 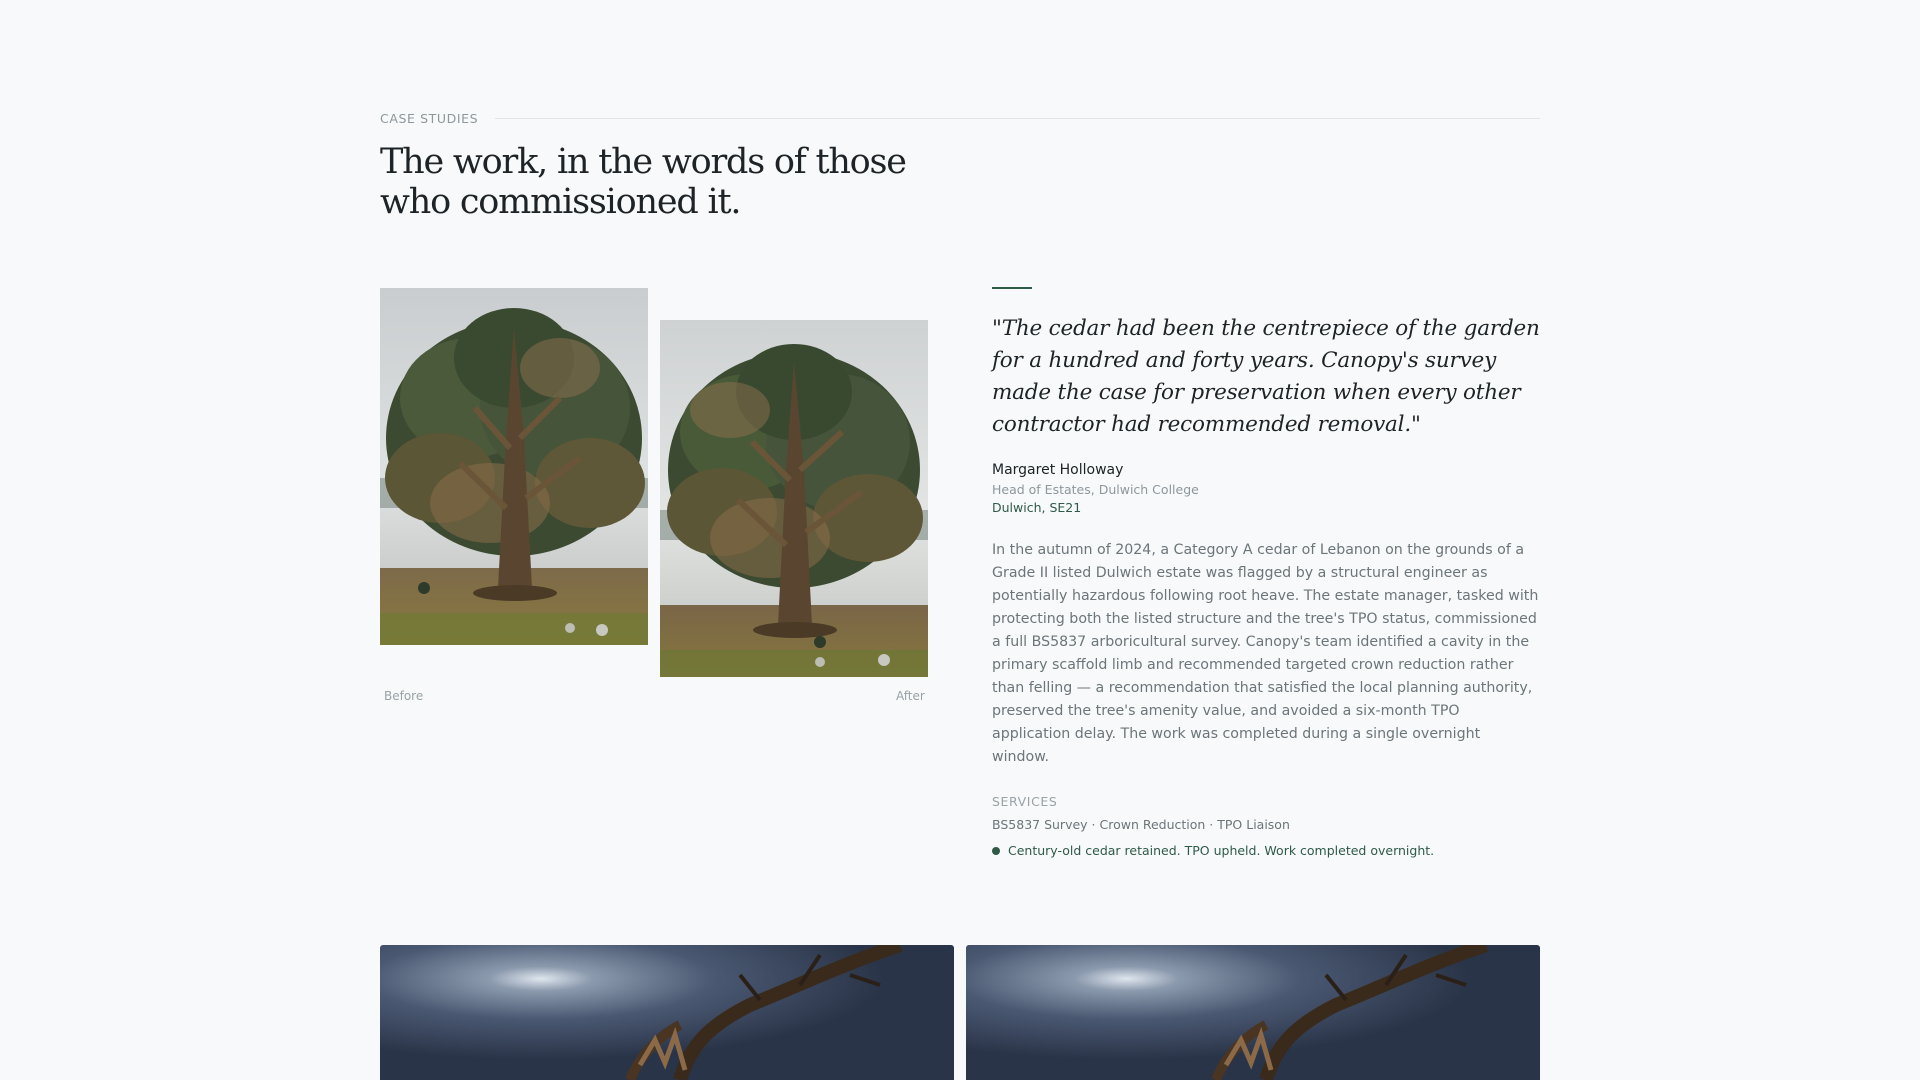 I want to click on cedar-tree-before-image, so click(x=514, y=466).